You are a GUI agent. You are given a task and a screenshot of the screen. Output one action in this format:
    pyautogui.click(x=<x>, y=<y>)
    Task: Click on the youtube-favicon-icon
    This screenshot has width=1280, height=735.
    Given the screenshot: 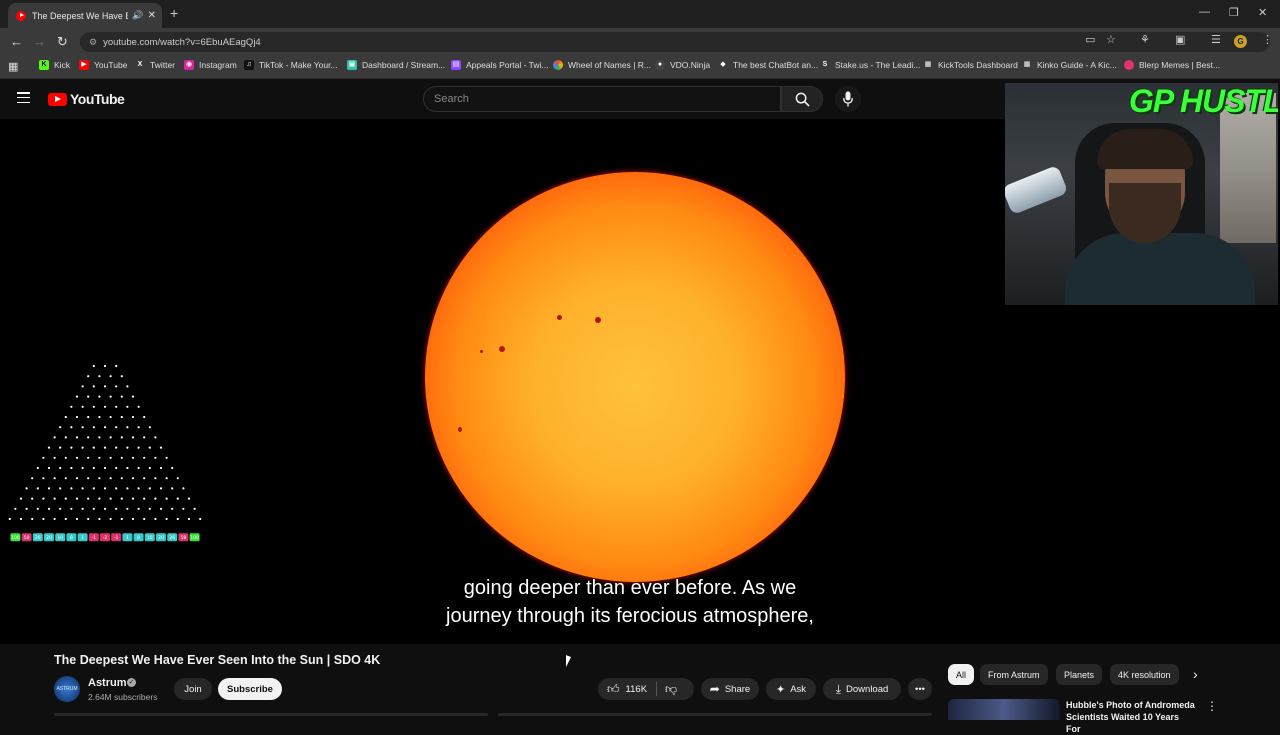 What is the action you would take?
    pyautogui.click(x=21, y=15)
    